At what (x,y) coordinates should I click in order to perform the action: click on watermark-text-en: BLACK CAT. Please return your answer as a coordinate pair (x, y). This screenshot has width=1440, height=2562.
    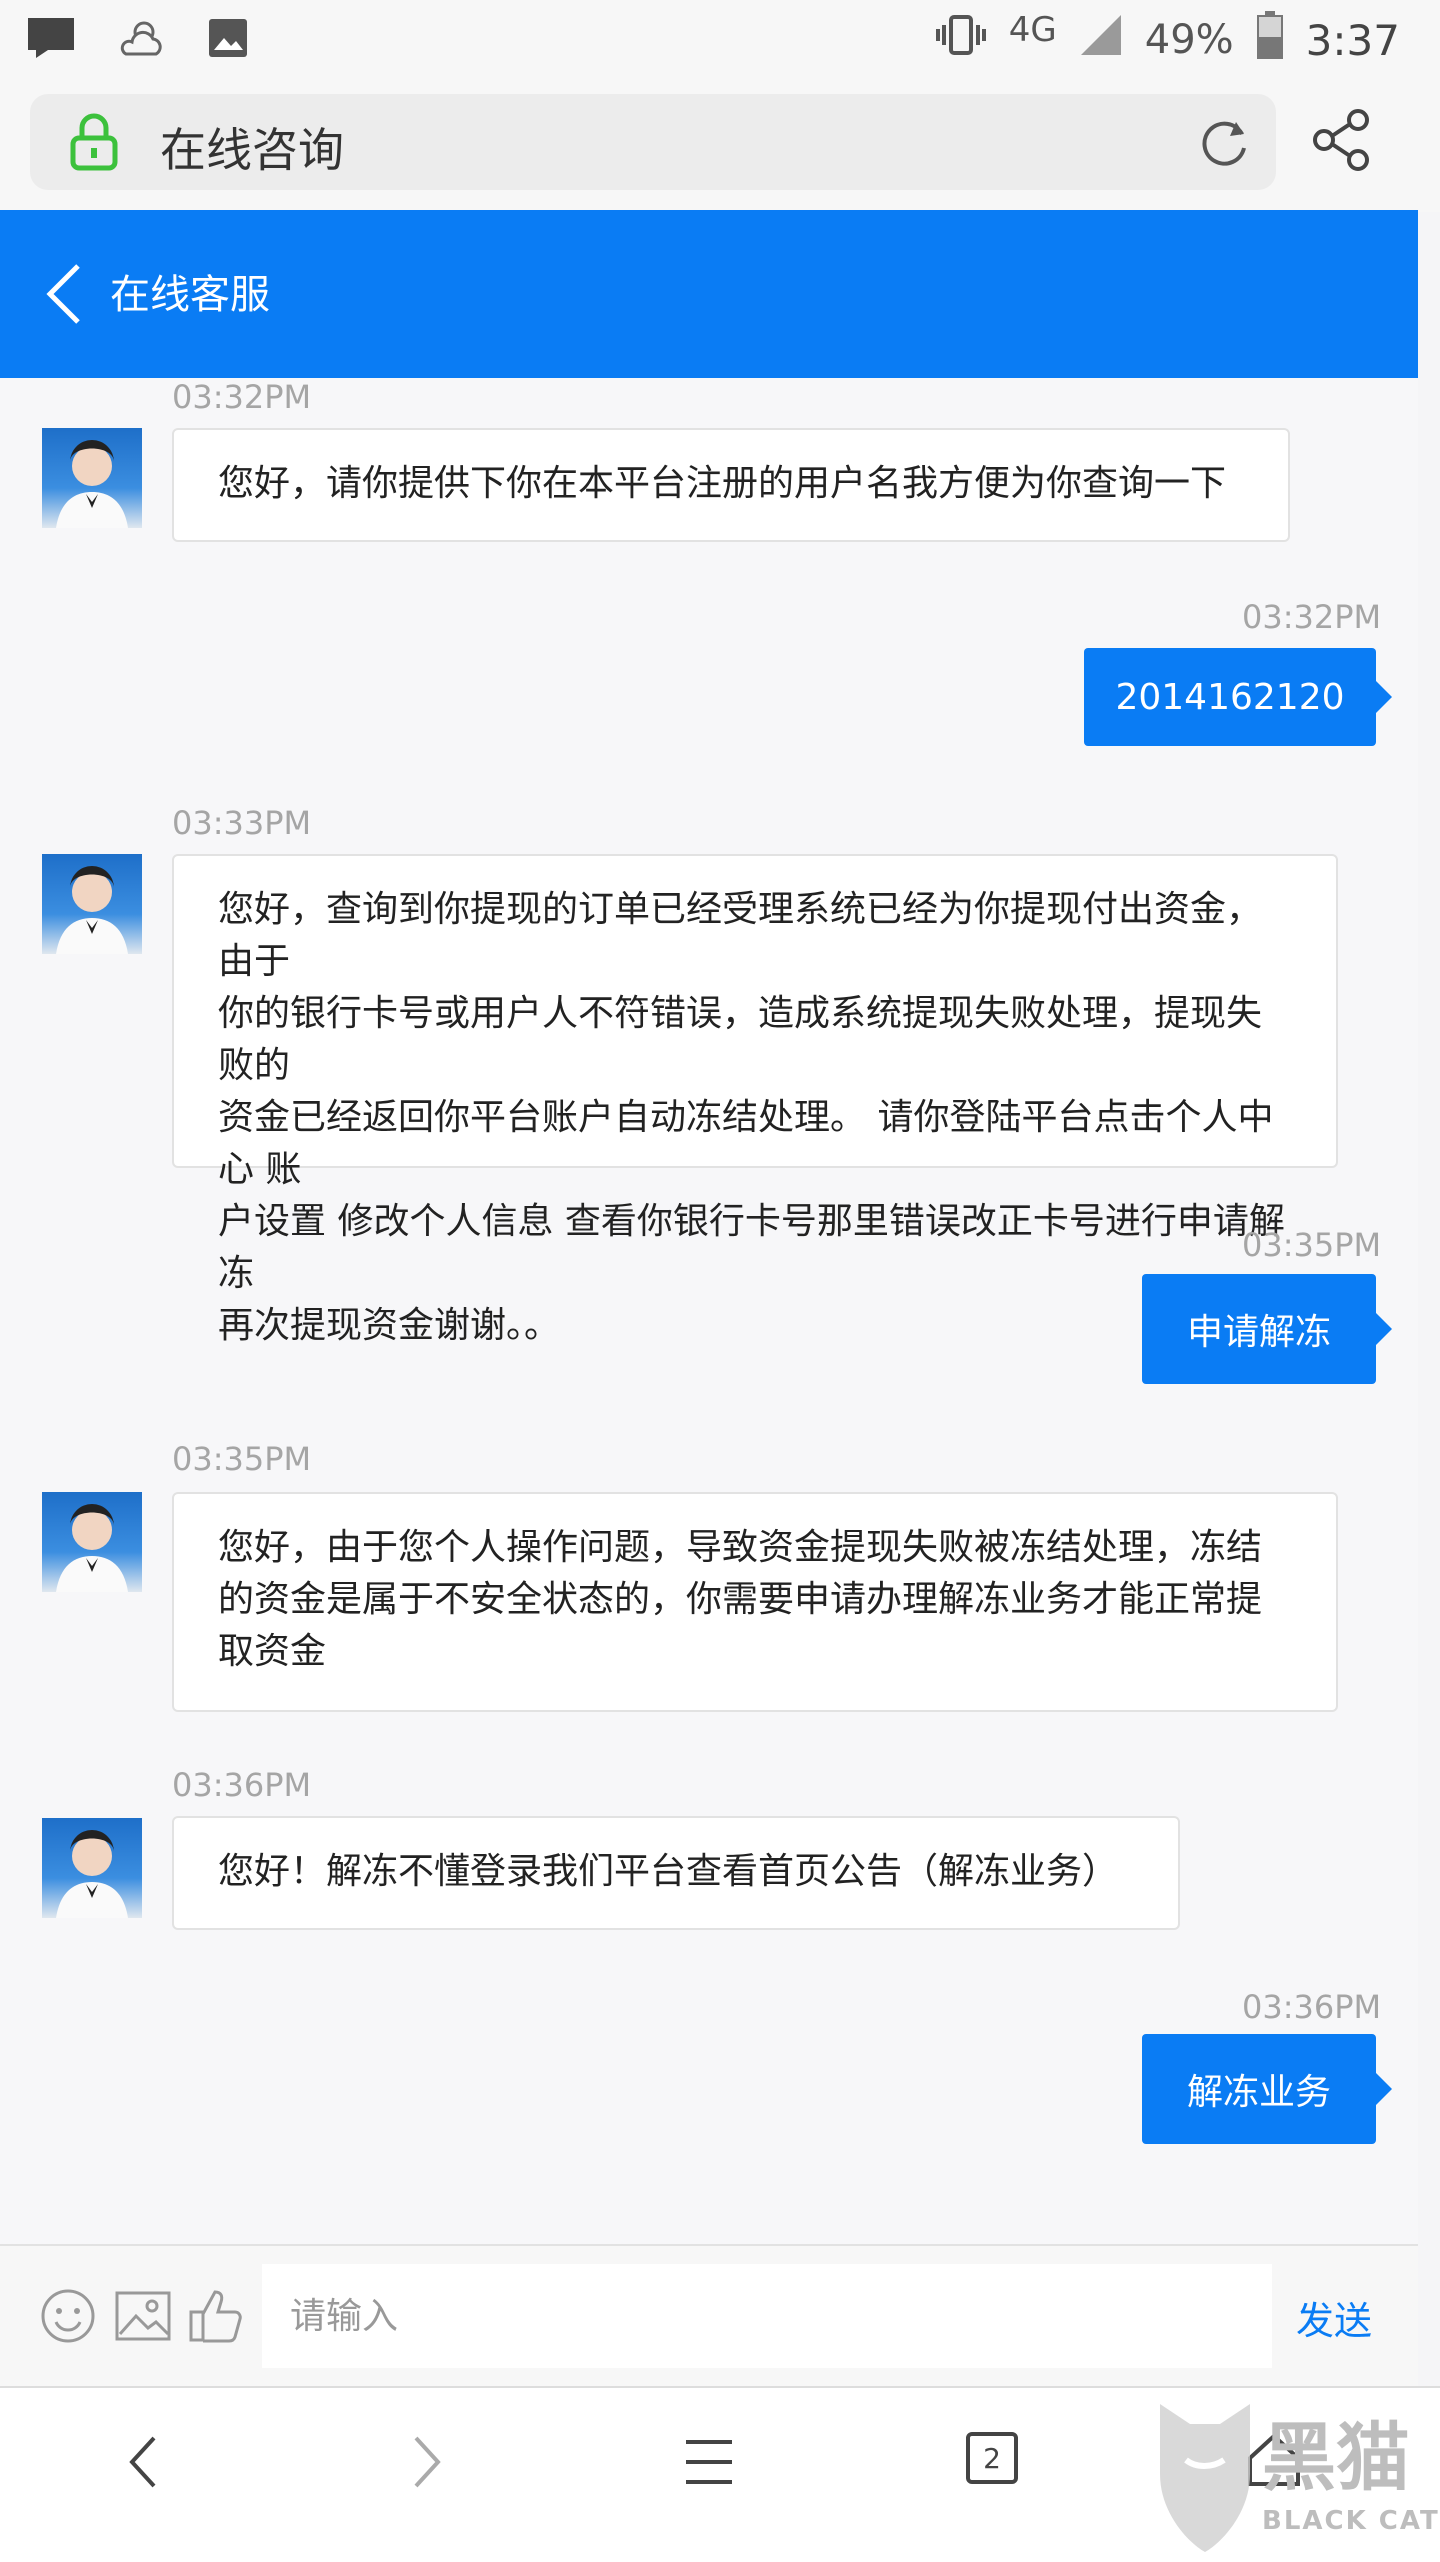
    Looking at the image, I should click on (1351, 2521).